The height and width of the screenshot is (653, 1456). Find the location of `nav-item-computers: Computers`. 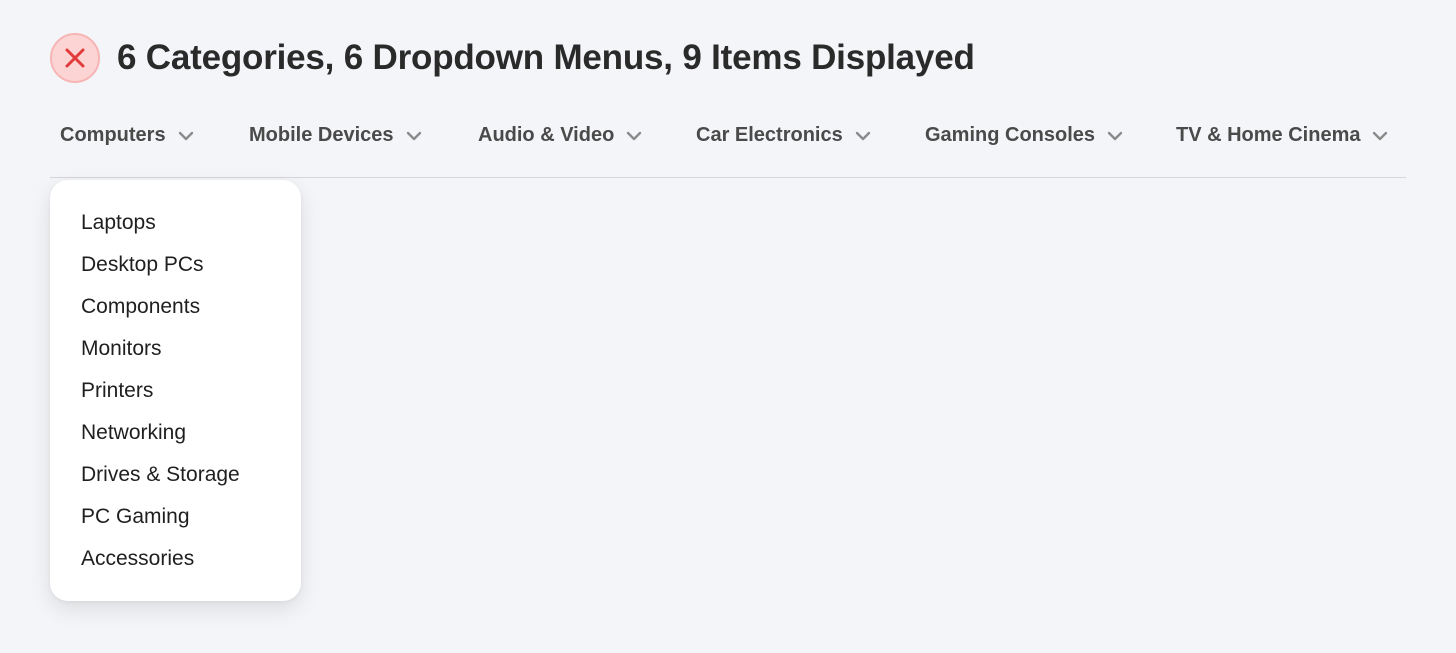

nav-item-computers: Computers is located at coordinates (127, 135).